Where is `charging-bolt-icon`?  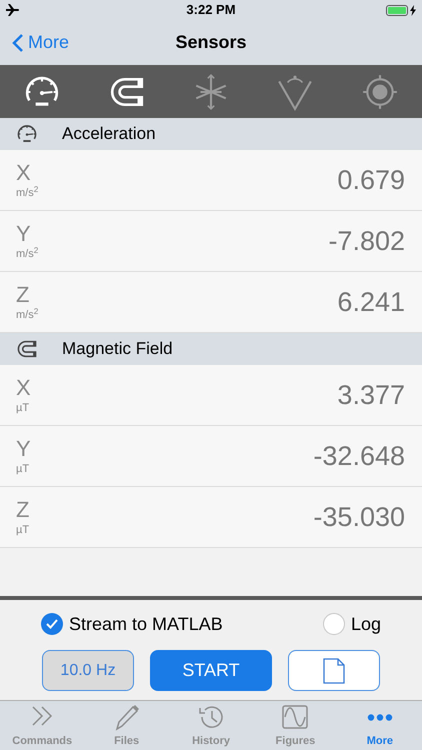 charging-bolt-icon is located at coordinates (413, 10).